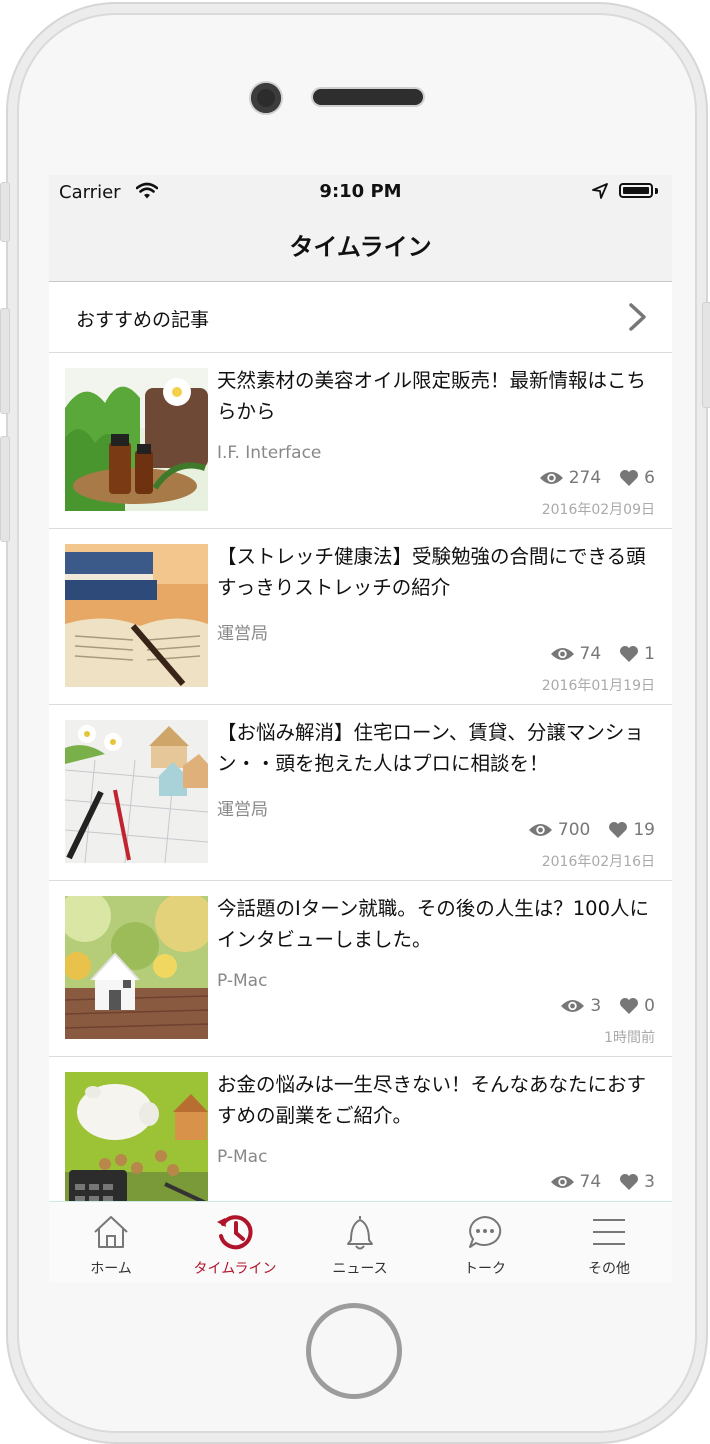  Describe the element at coordinates (5, 361) in the screenshot. I see `volume-up-button` at that location.